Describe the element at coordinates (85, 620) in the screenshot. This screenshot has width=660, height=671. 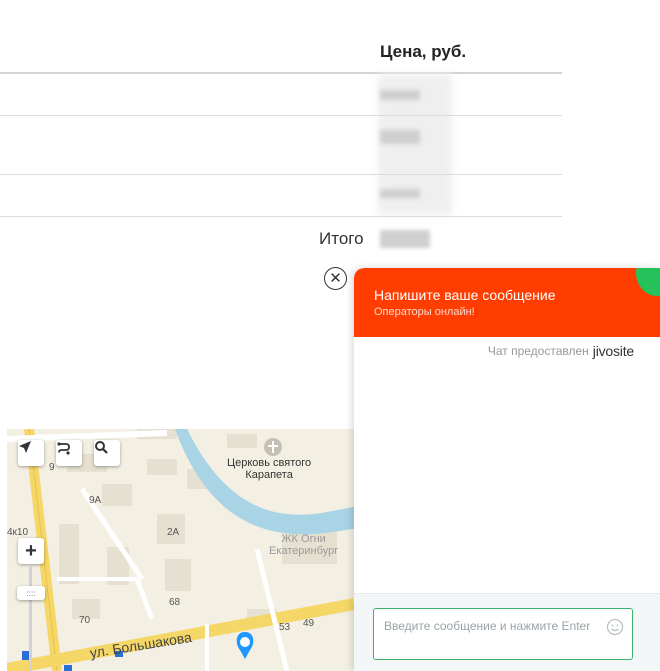
I see `house-number-label: 70` at that location.